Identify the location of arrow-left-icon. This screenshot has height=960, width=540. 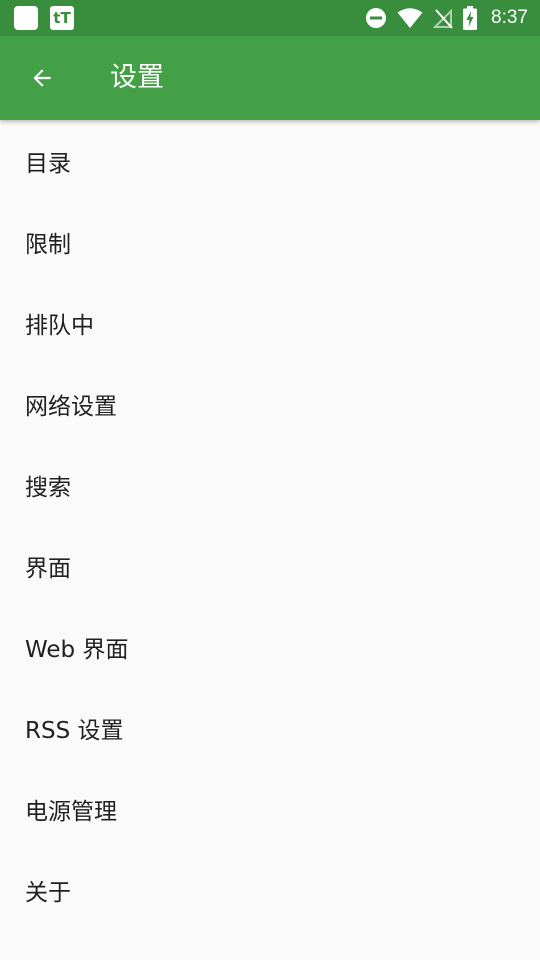
(42, 78).